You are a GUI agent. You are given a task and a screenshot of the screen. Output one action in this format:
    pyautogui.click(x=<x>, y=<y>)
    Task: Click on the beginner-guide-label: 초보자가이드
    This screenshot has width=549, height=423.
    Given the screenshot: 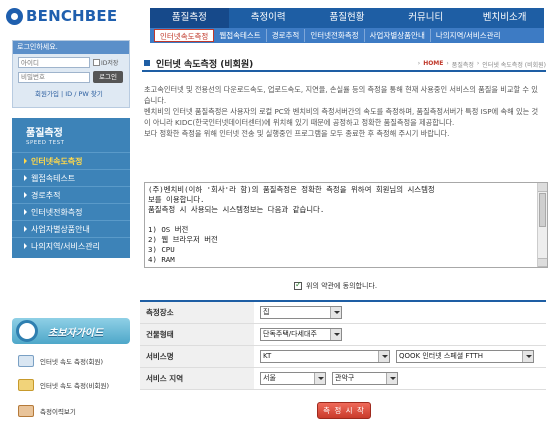 What is the action you would take?
    pyautogui.click(x=76, y=333)
    